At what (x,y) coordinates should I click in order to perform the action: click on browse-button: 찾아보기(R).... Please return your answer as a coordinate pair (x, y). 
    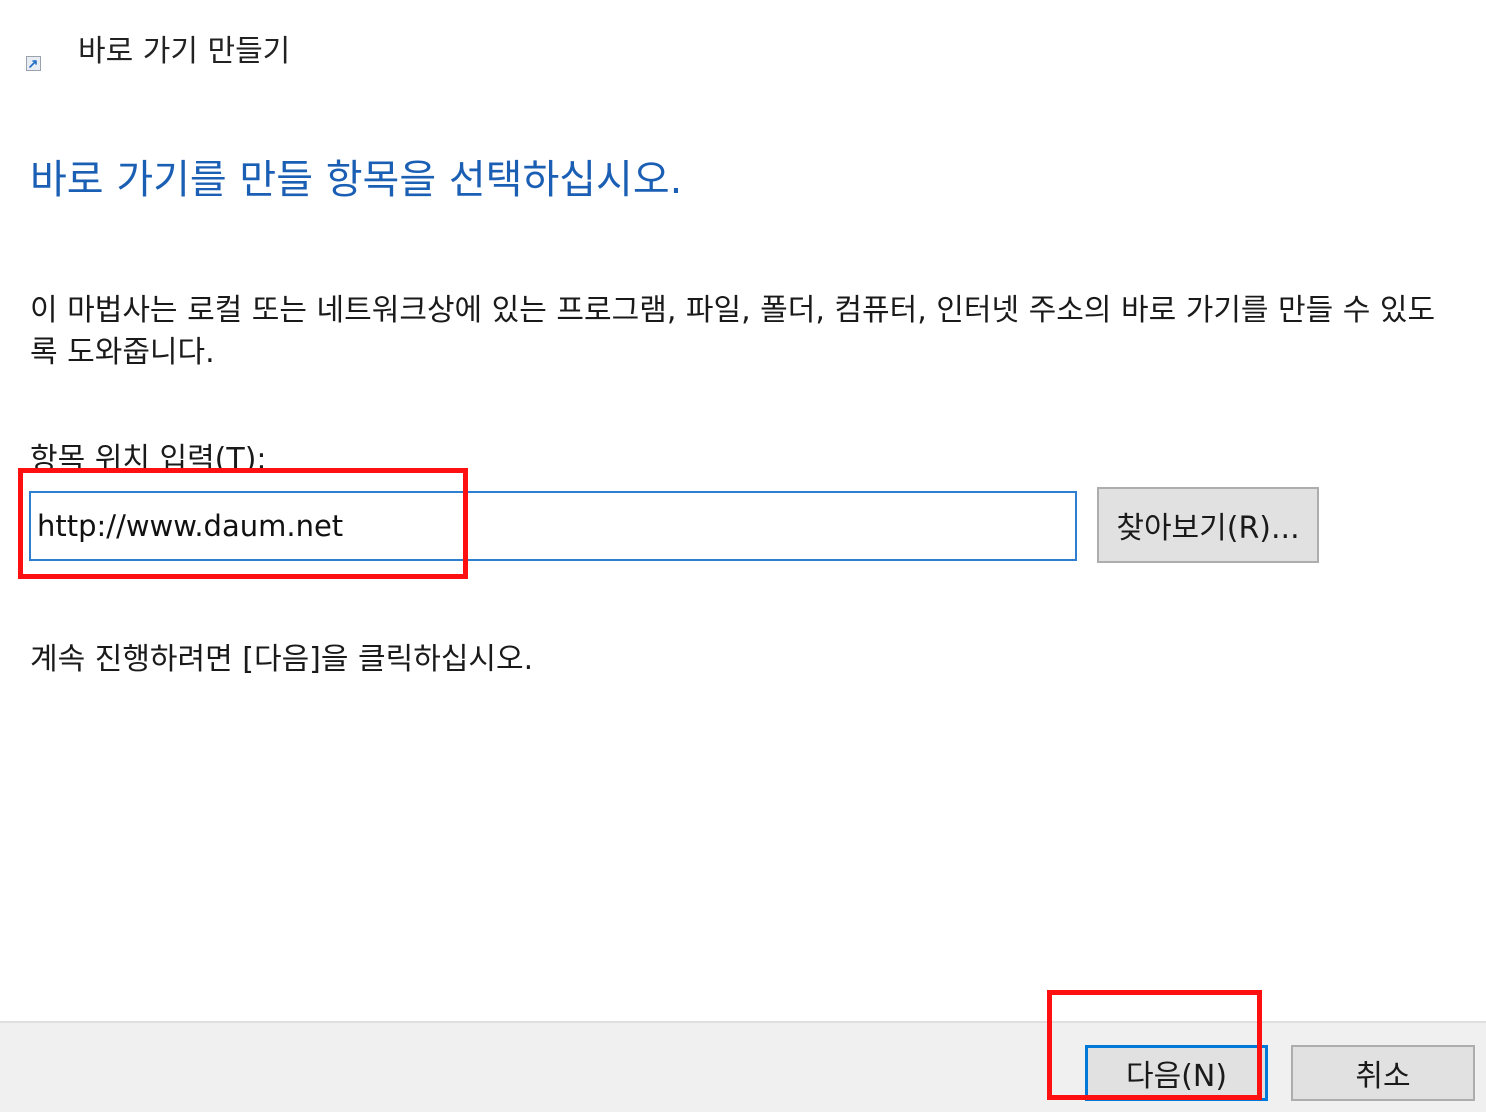
    Looking at the image, I should click on (1208, 525).